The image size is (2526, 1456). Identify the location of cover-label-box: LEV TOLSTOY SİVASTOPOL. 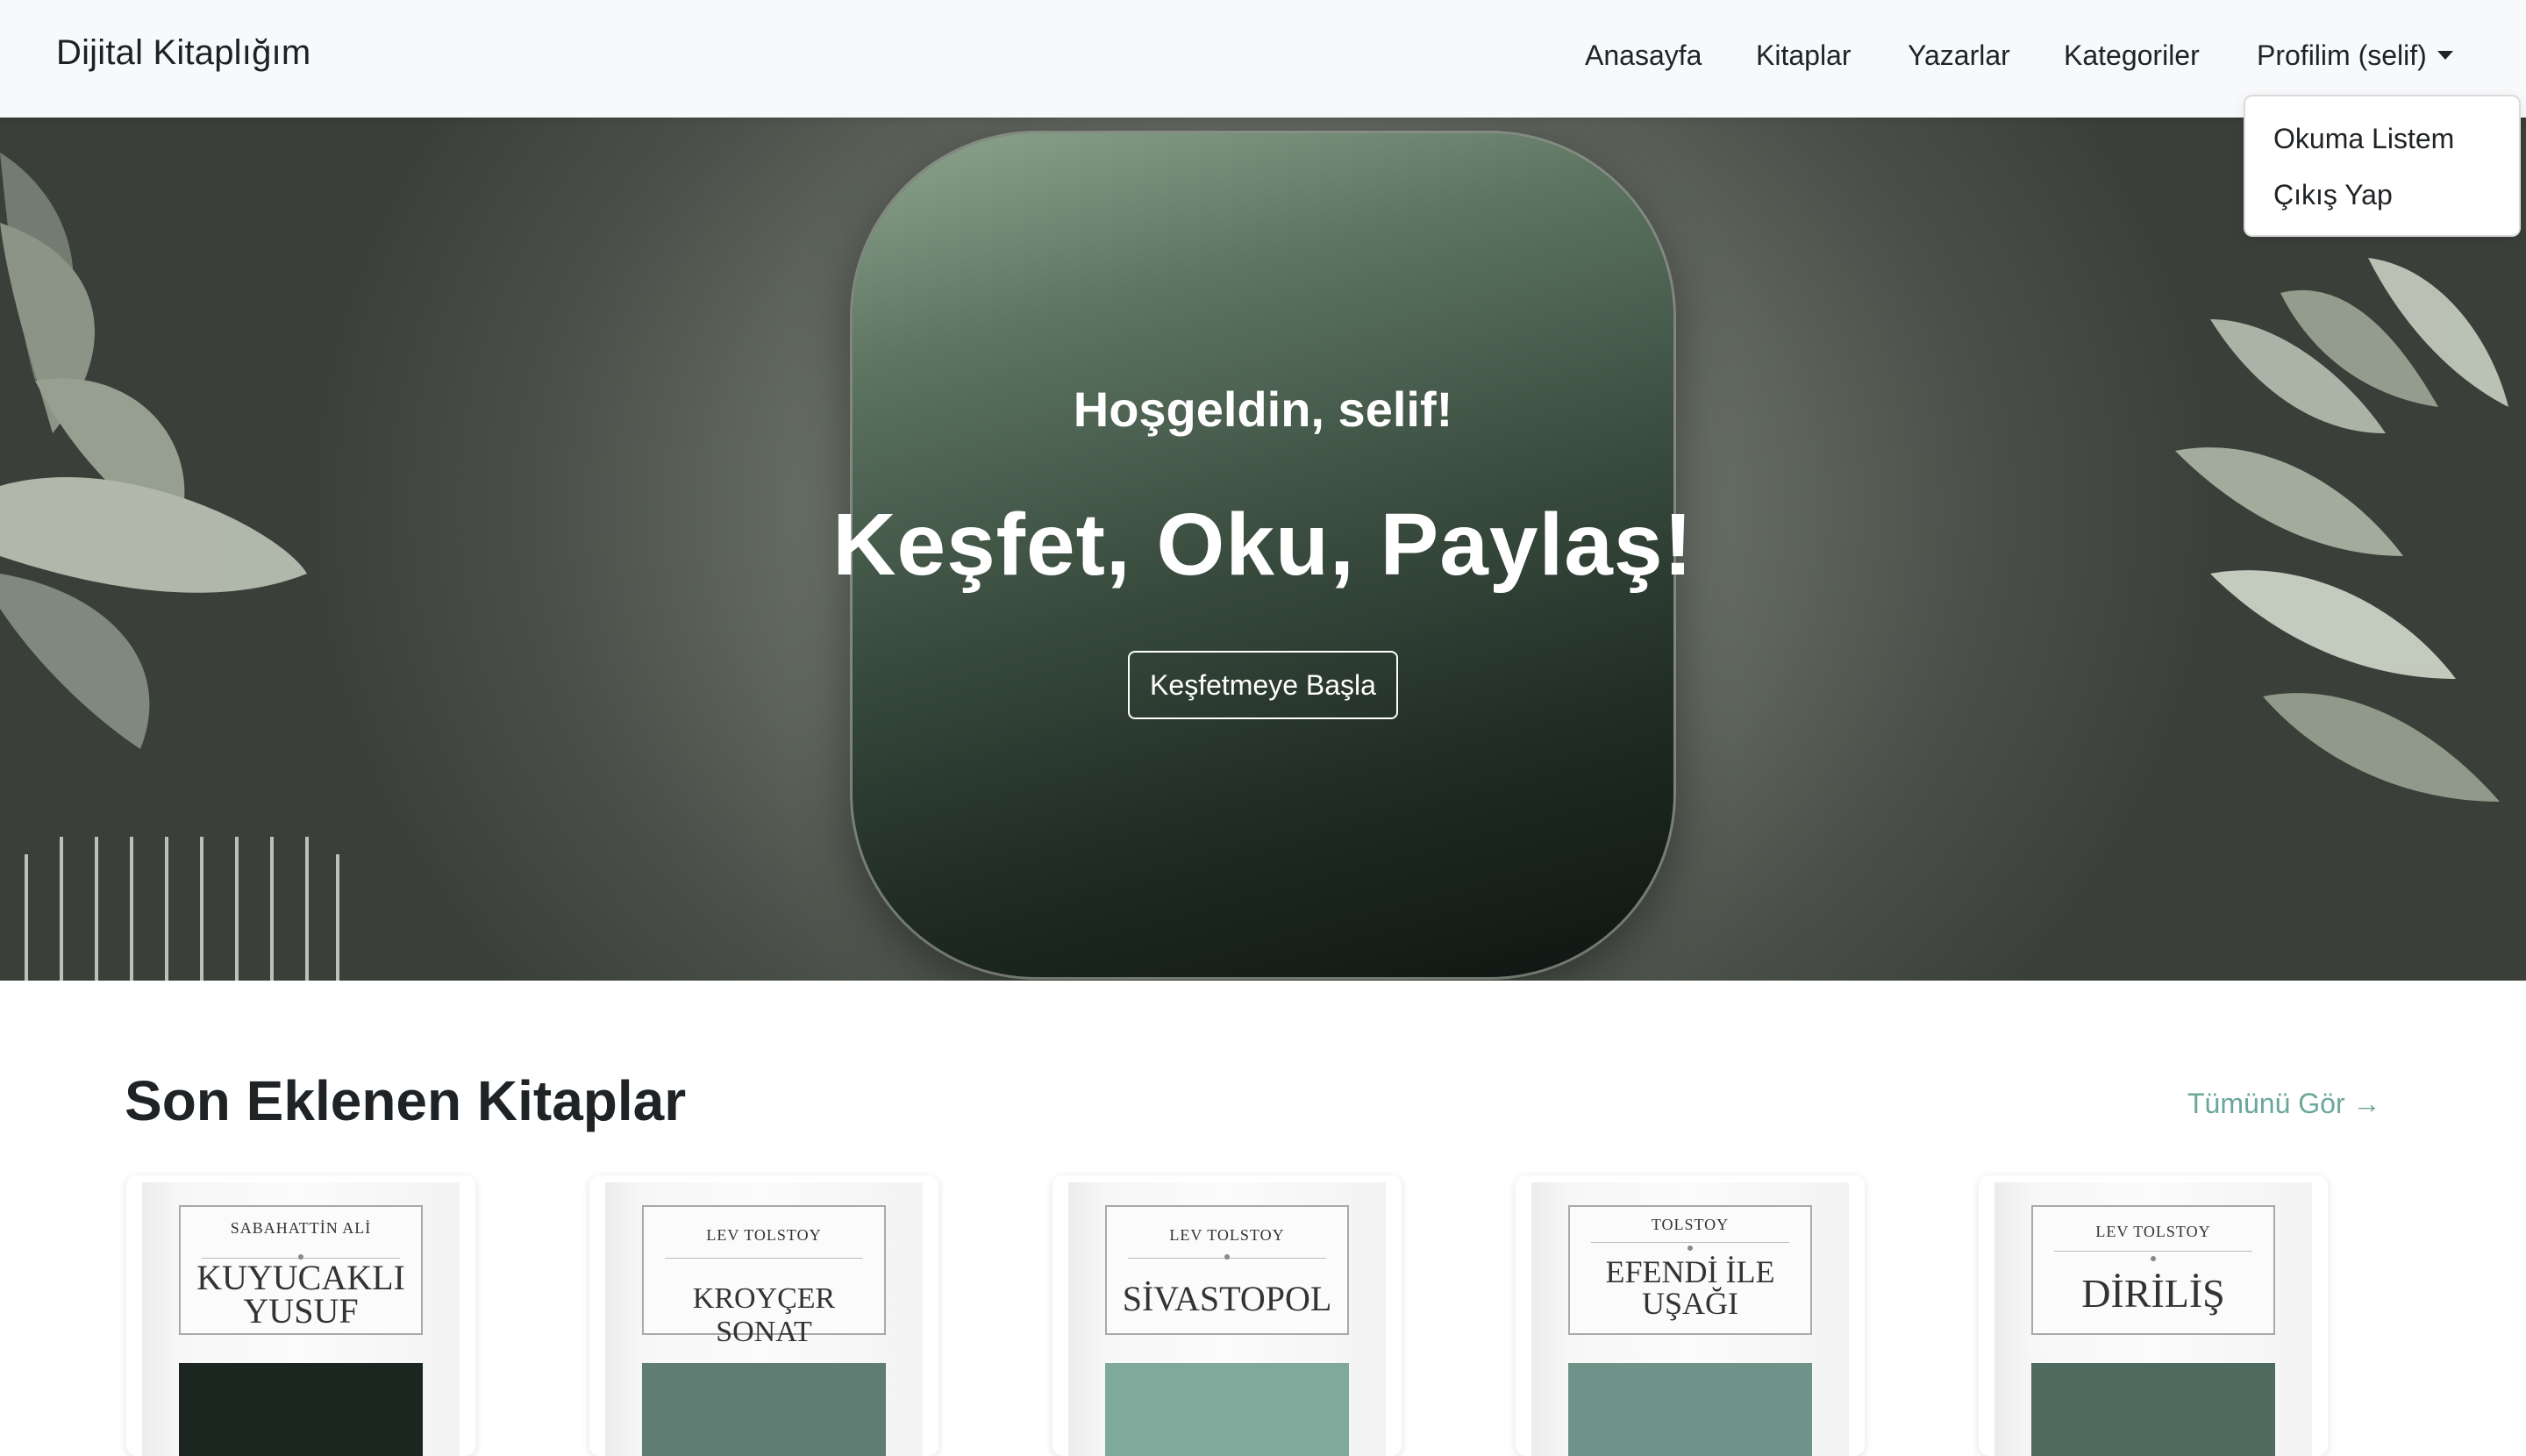
(1227, 1270).